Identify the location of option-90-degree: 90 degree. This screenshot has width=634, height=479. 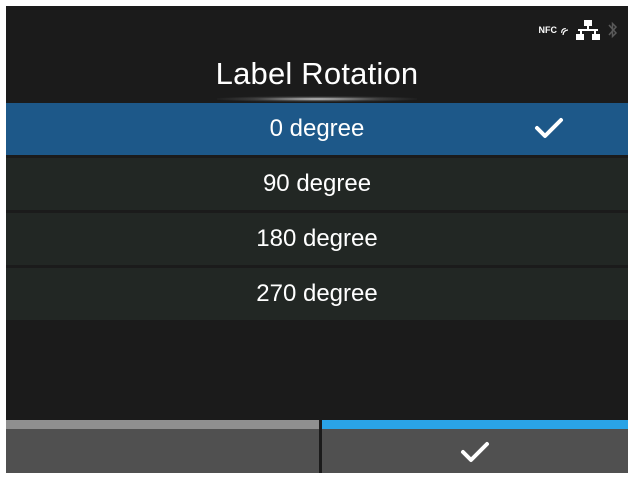
(317, 184).